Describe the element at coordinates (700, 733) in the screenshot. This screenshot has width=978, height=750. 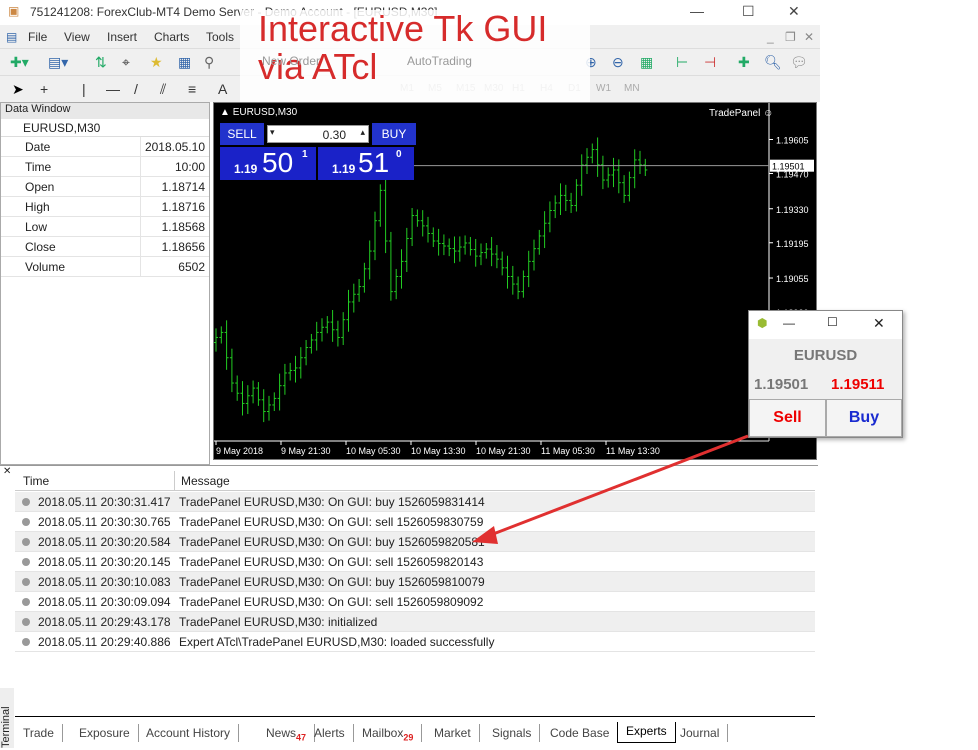
I see `tab-journal: Journal` at that location.